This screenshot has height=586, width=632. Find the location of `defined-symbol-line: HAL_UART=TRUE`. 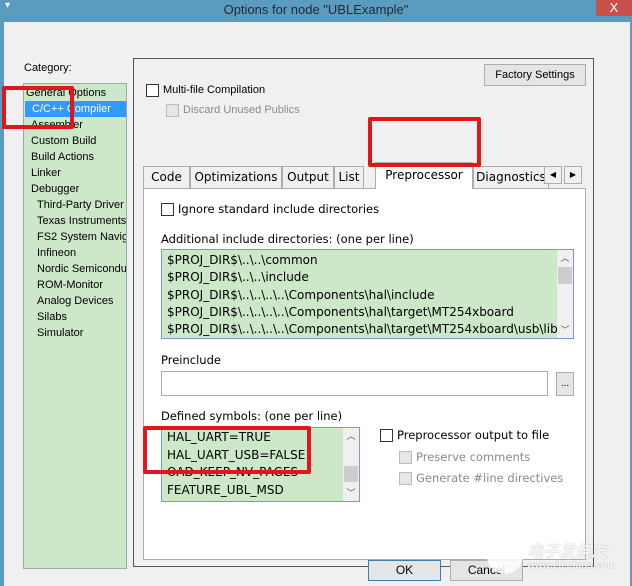

defined-symbol-line: HAL_UART=TRUE is located at coordinates (219, 437).